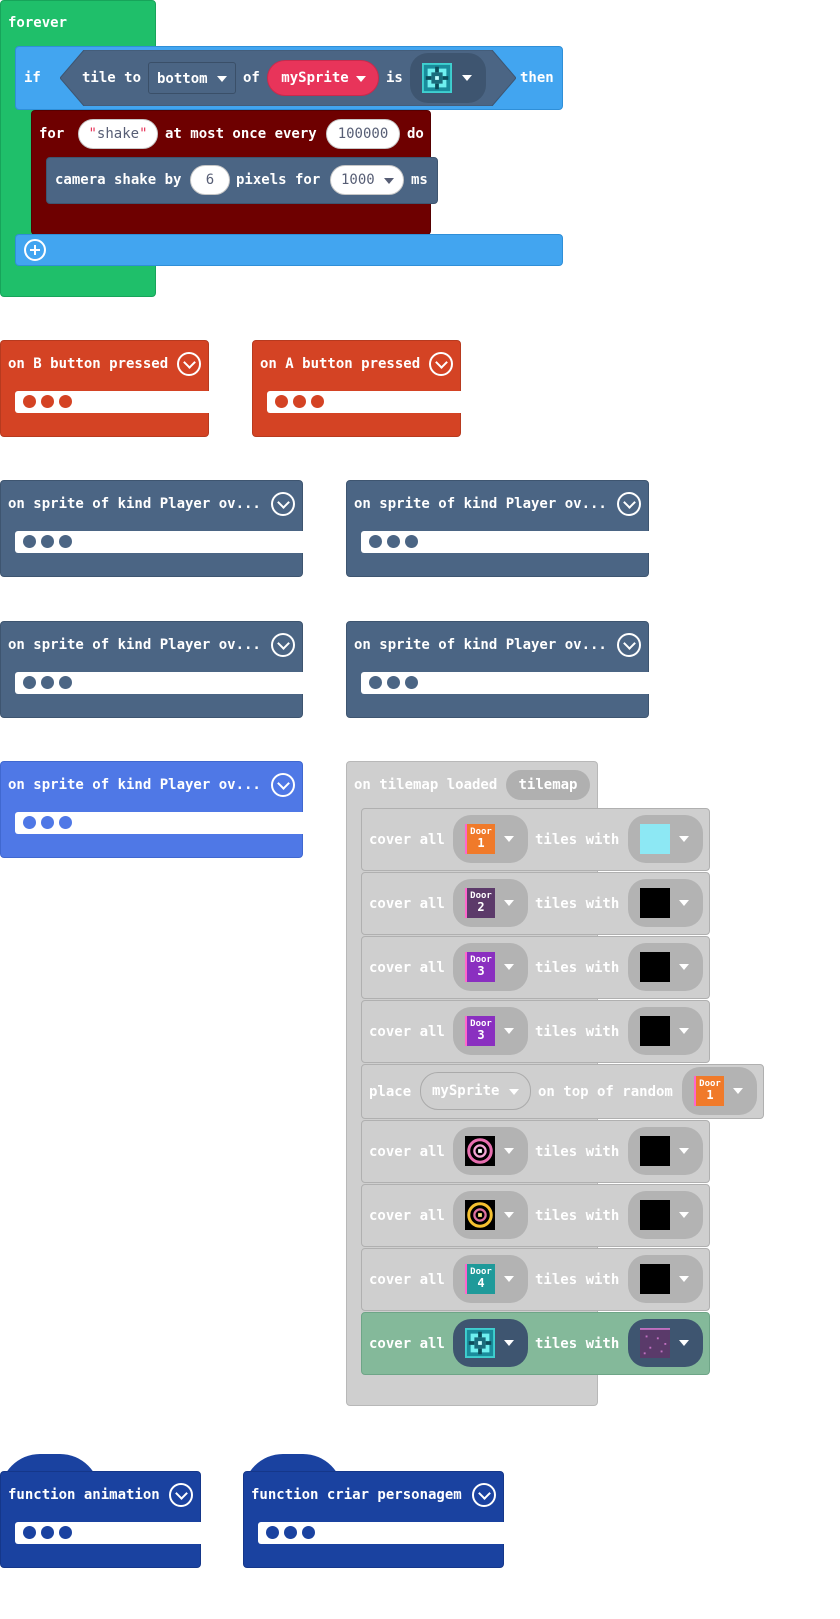  I want to click on throttle-key-input: " shake ", so click(118, 134).